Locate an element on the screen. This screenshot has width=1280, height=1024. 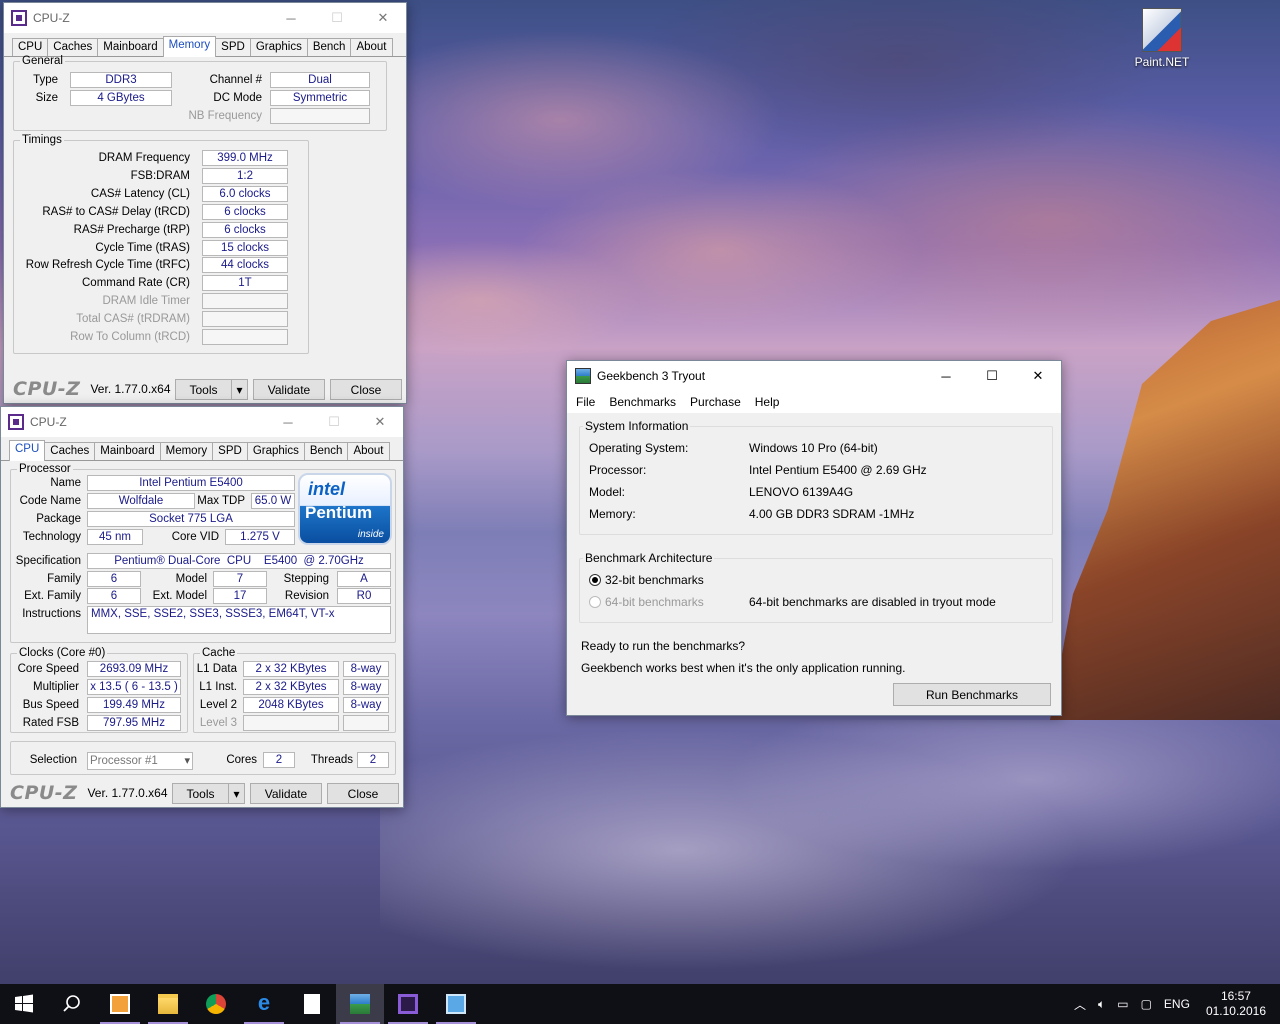
system-information-heading: System Information is located at coordinates (637, 426).